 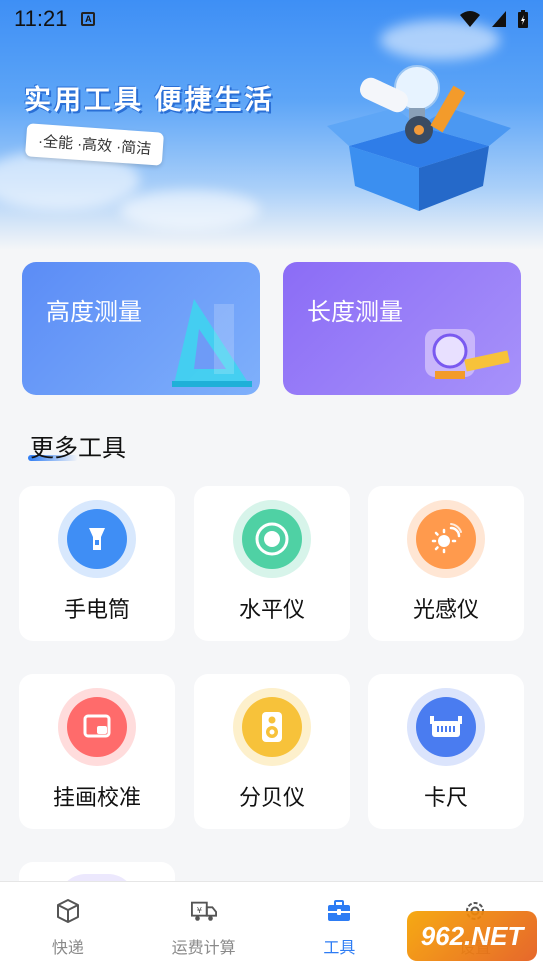 I want to click on nav-item-shipping-calc: ¥ 运费计算, so click(x=203, y=924).